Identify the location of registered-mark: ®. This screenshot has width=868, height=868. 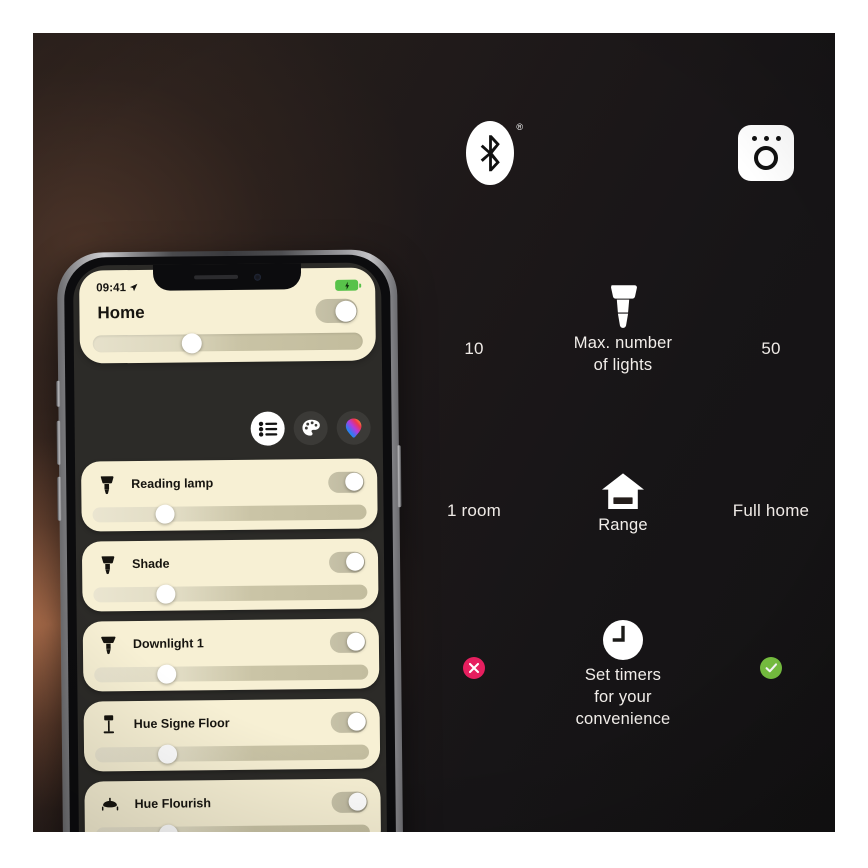
(519, 127).